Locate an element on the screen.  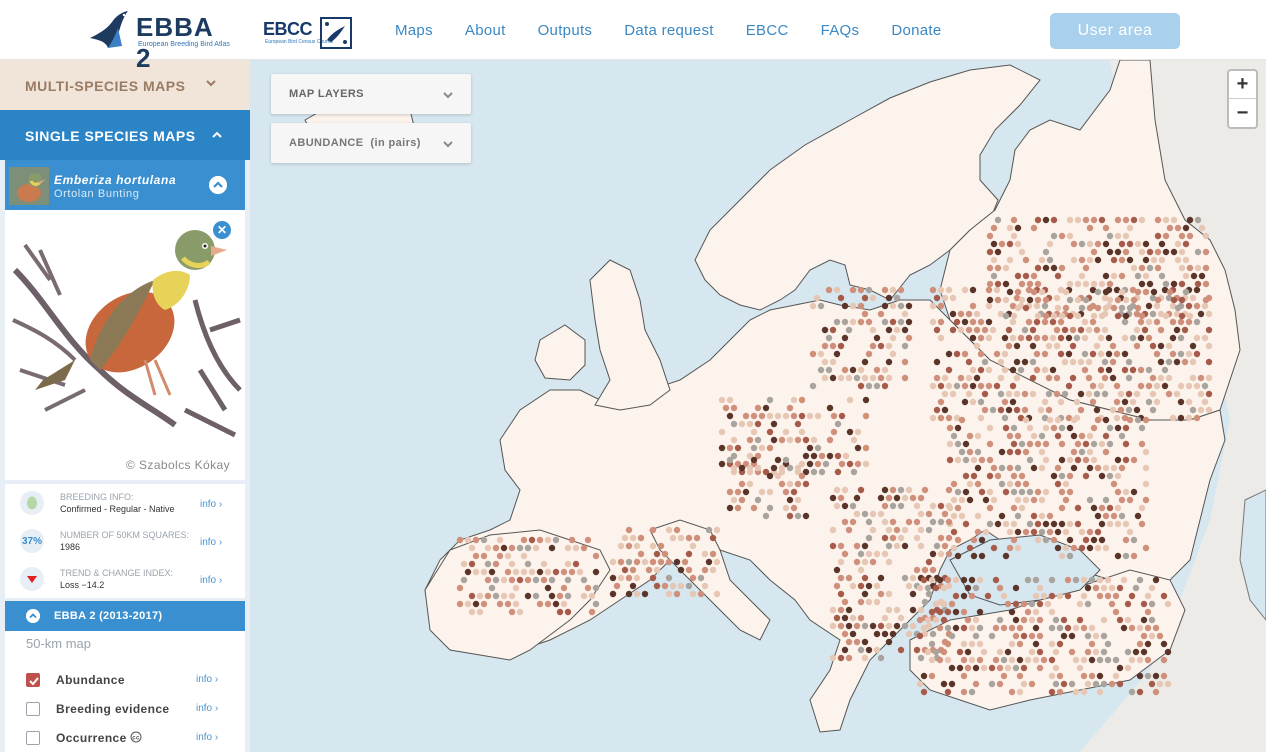
abundance-info-link: info › is located at coordinates (207, 679).